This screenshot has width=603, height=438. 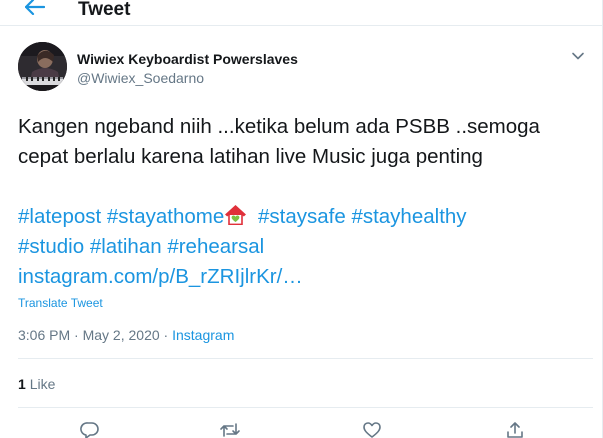 I want to click on hashtag-link: #stayathome, so click(x=165, y=216).